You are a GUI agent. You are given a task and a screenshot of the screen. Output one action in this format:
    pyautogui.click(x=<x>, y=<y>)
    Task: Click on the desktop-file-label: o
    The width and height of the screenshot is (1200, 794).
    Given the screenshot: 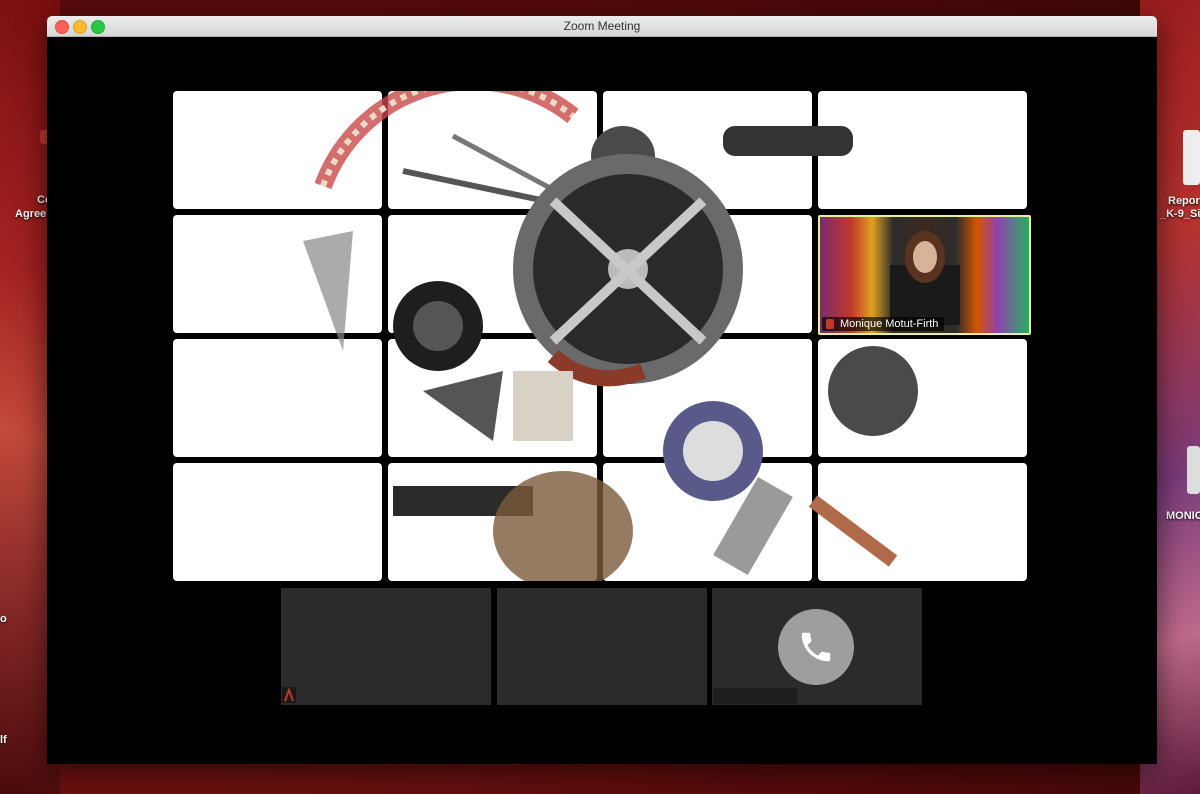 What is the action you would take?
    pyautogui.click(x=3, y=619)
    